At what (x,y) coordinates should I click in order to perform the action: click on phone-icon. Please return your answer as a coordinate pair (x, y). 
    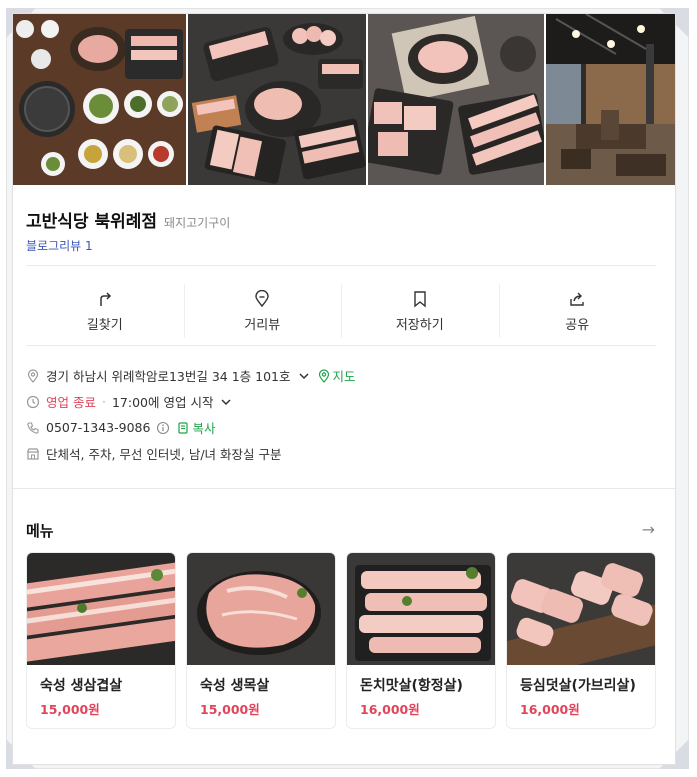
    Looking at the image, I should click on (33, 427).